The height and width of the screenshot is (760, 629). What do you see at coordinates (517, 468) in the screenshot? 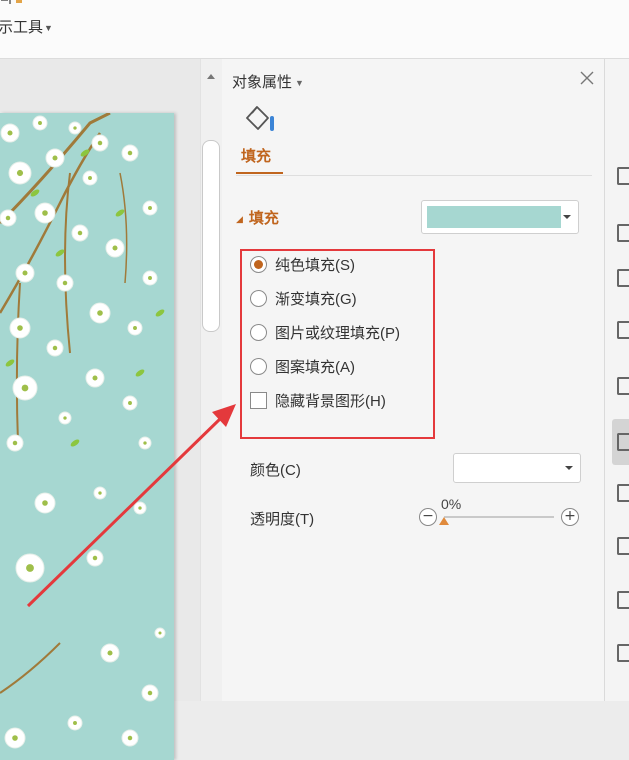
I see `color-dropdown` at bounding box center [517, 468].